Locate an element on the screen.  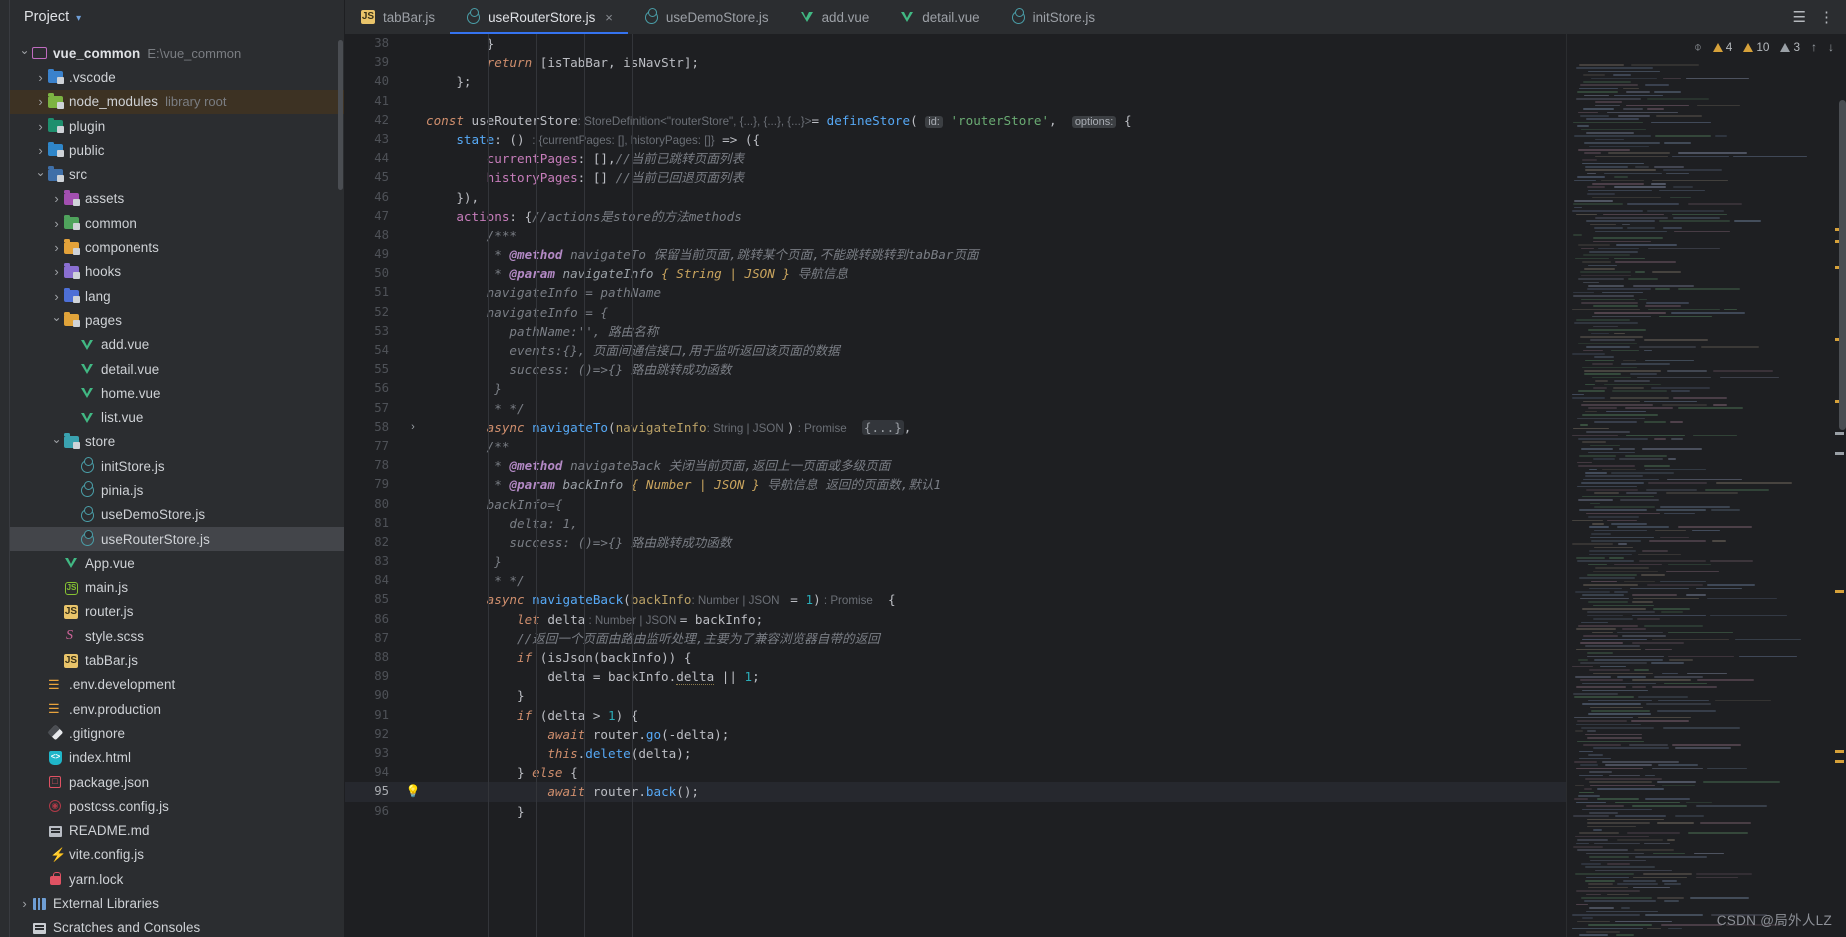
line-number: 90 is located at coordinates (372, 695).